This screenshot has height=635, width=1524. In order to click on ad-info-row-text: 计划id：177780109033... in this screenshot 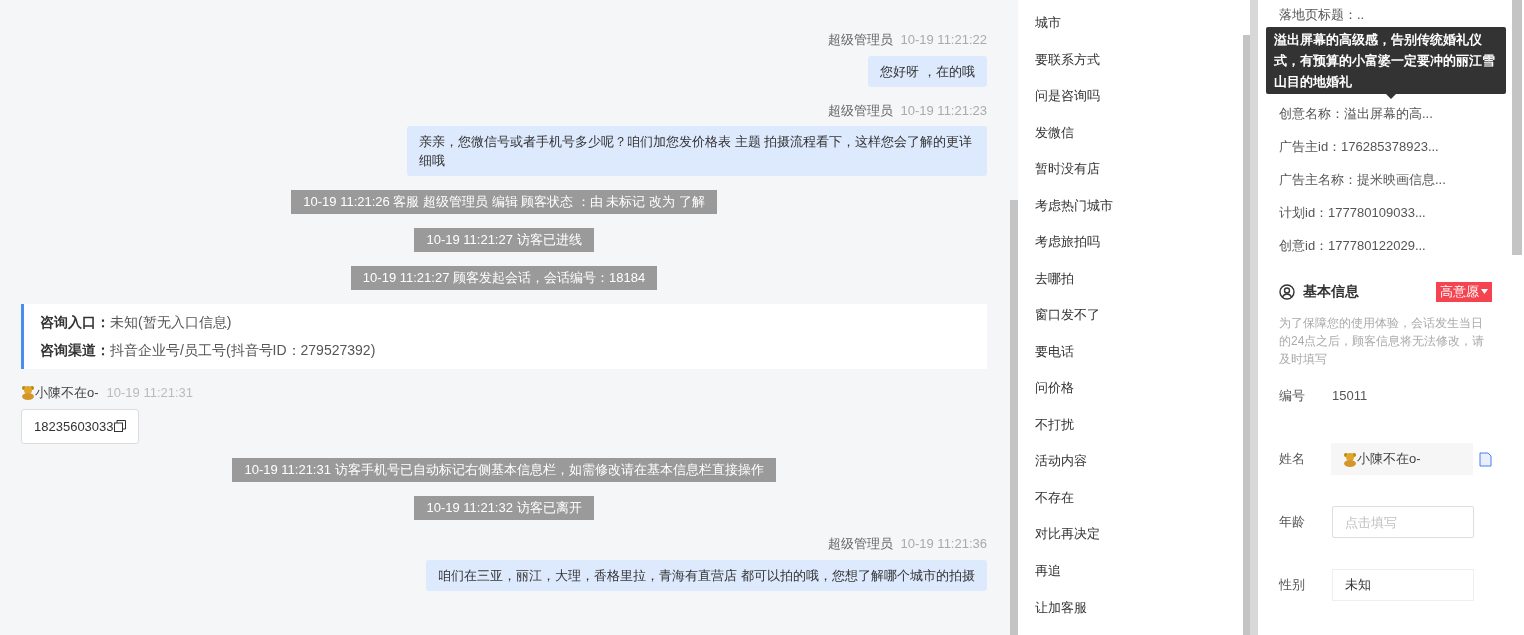, I will do `click(1353, 213)`.